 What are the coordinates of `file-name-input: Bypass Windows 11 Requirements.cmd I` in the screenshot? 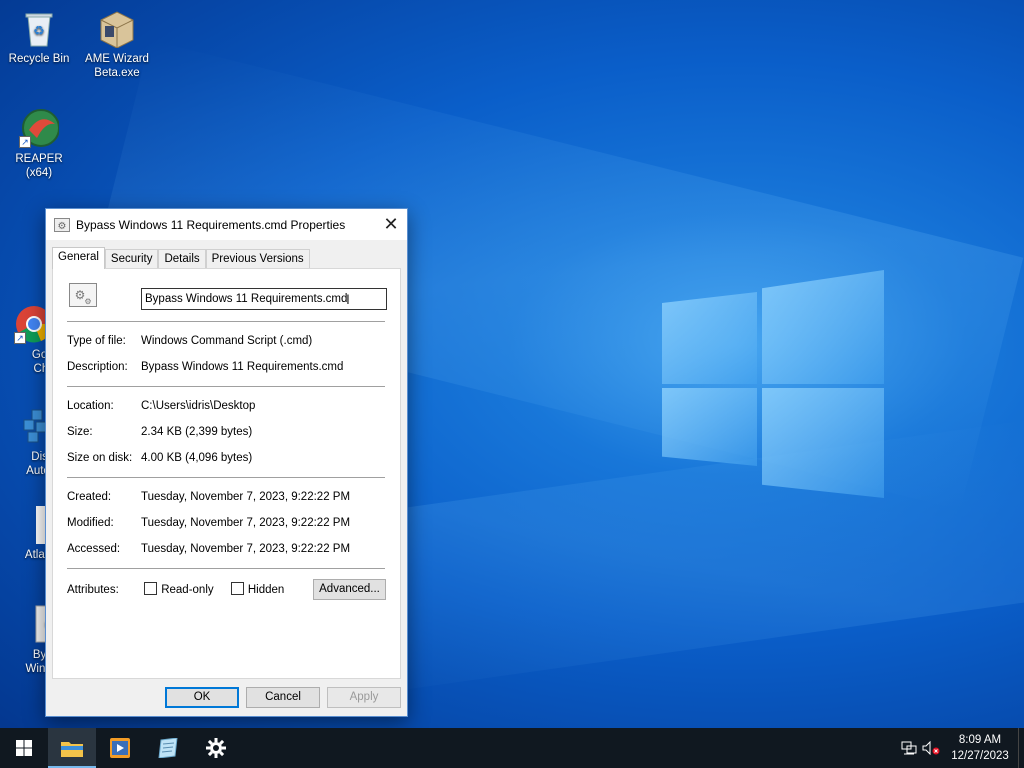 It's located at (264, 299).